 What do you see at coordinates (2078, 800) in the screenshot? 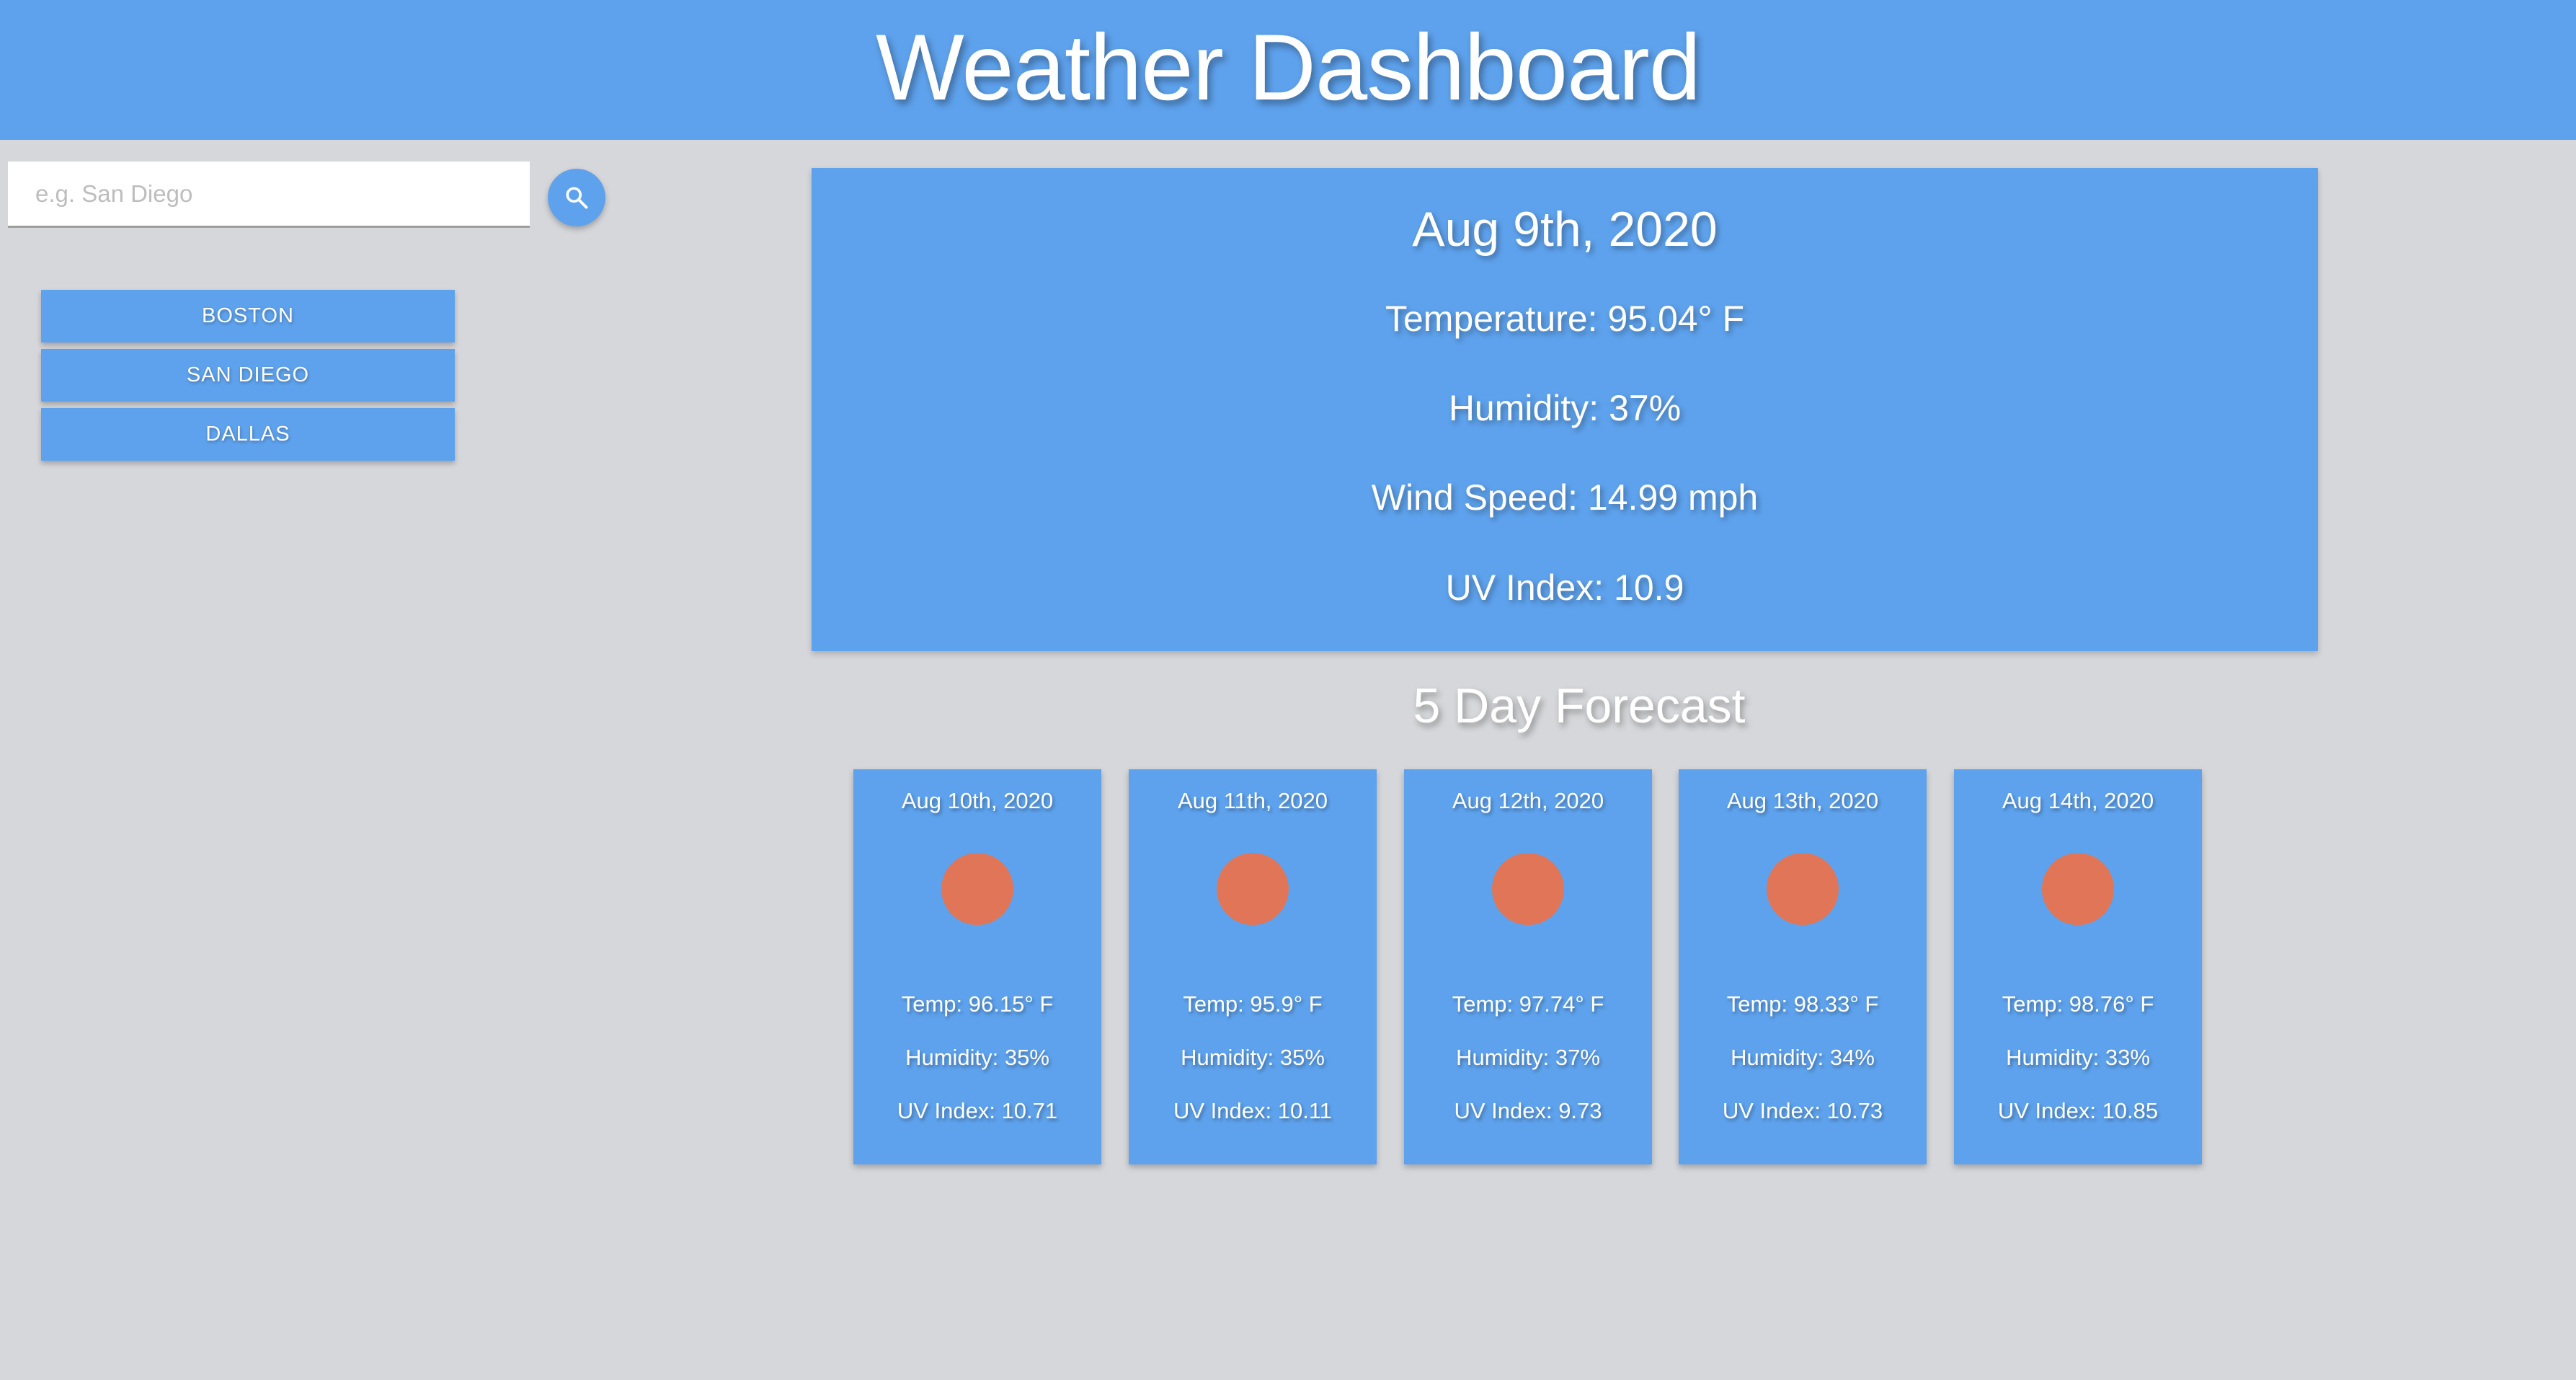
I see `forecast-date: Aug 14th, 2020` at bounding box center [2078, 800].